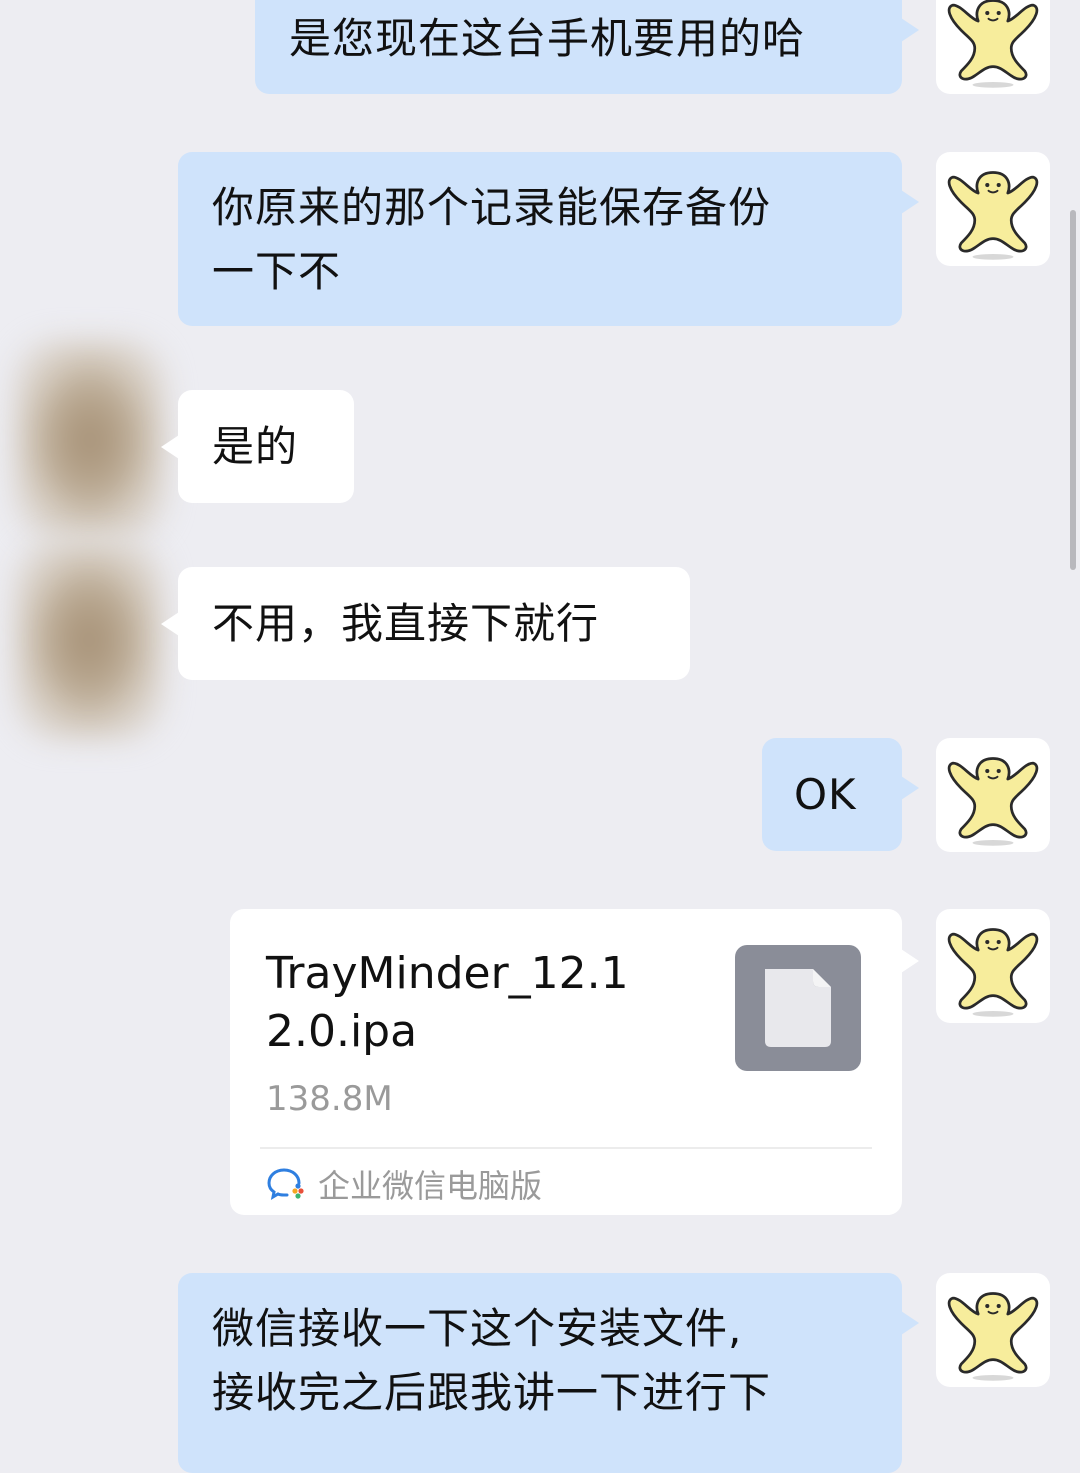  Describe the element at coordinates (477, 1328) in the screenshot. I see `message-line: 微信接收一下这个安装文件,` at that location.